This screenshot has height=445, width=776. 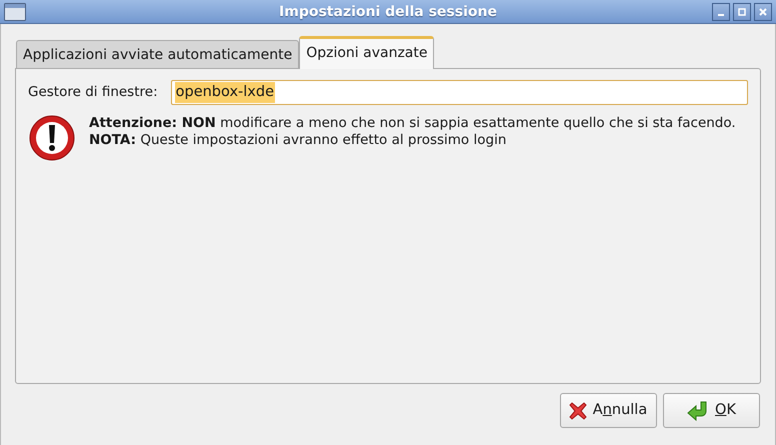 I want to click on close-icon, so click(x=763, y=12).